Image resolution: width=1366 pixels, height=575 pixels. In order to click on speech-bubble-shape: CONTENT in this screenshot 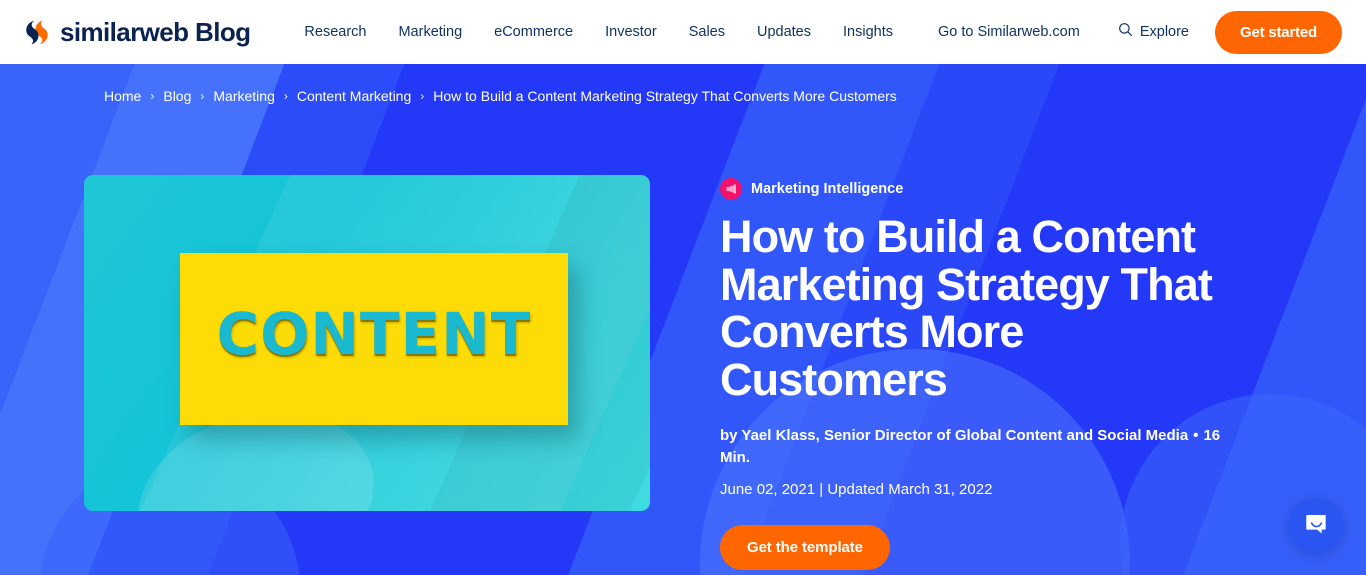, I will do `click(374, 339)`.